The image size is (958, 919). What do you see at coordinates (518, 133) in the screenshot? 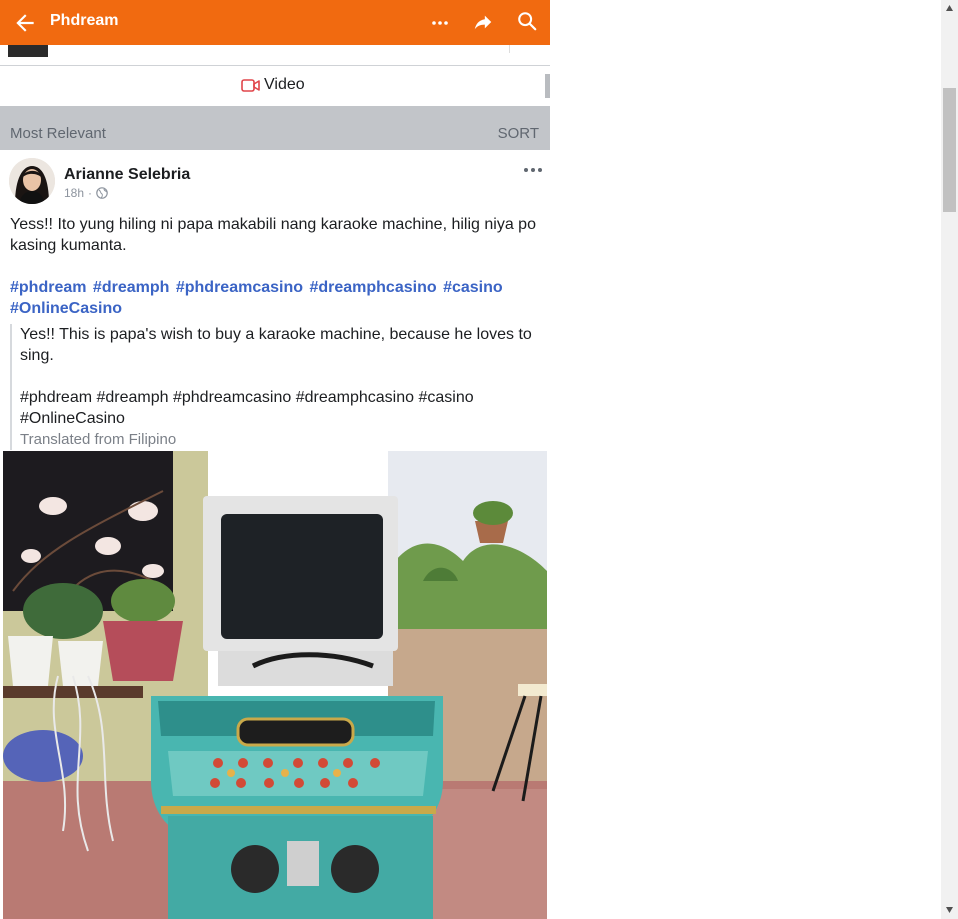
I see `sort-button: SORT` at bounding box center [518, 133].